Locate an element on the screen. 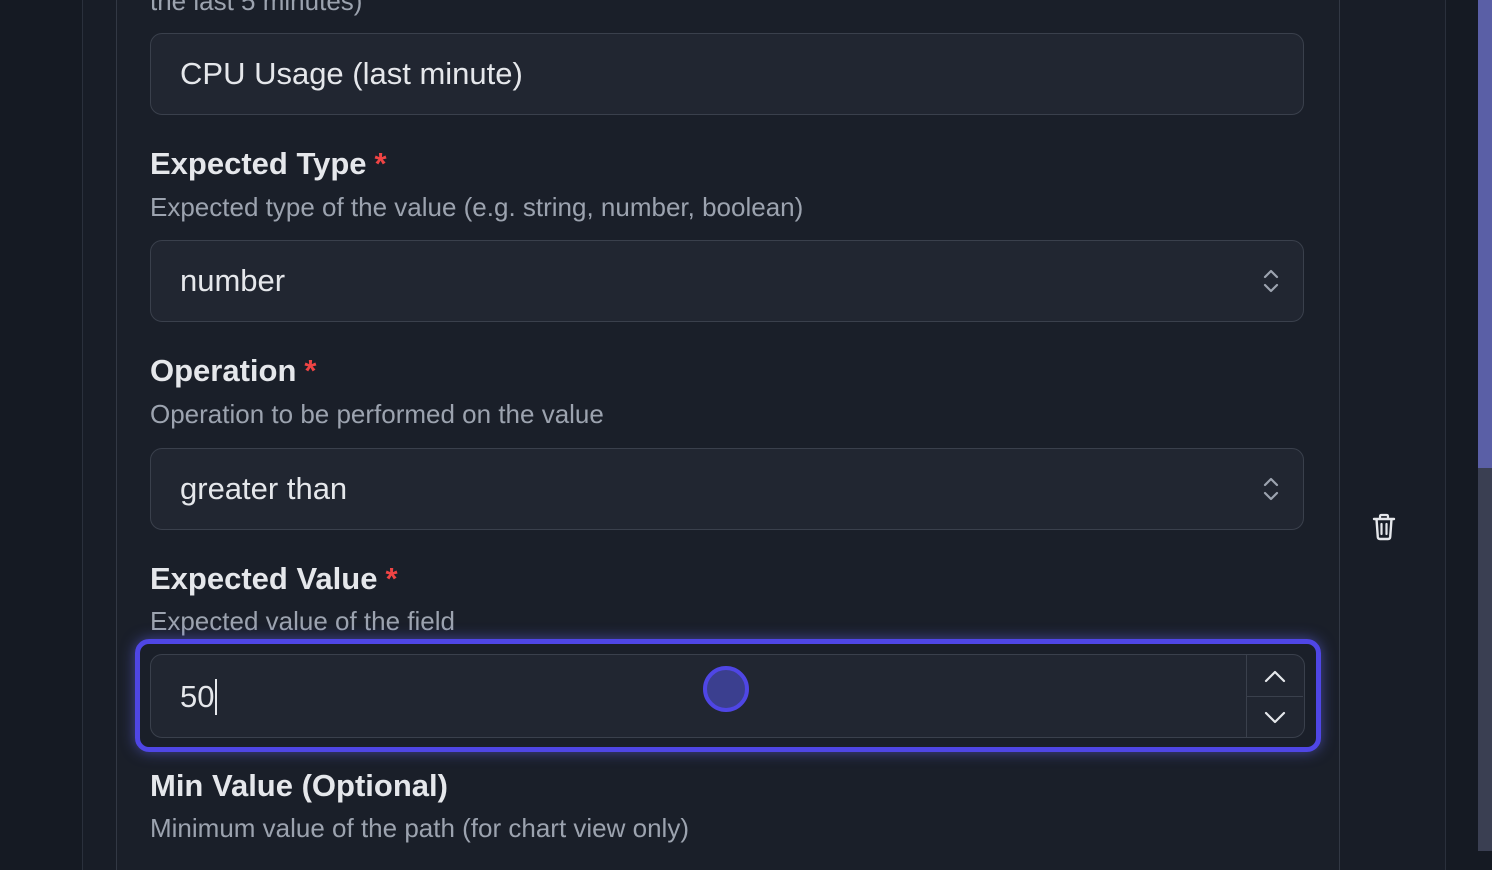 This screenshot has width=1492, height=870. scrollbar-track is located at coordinates (1485, 425).